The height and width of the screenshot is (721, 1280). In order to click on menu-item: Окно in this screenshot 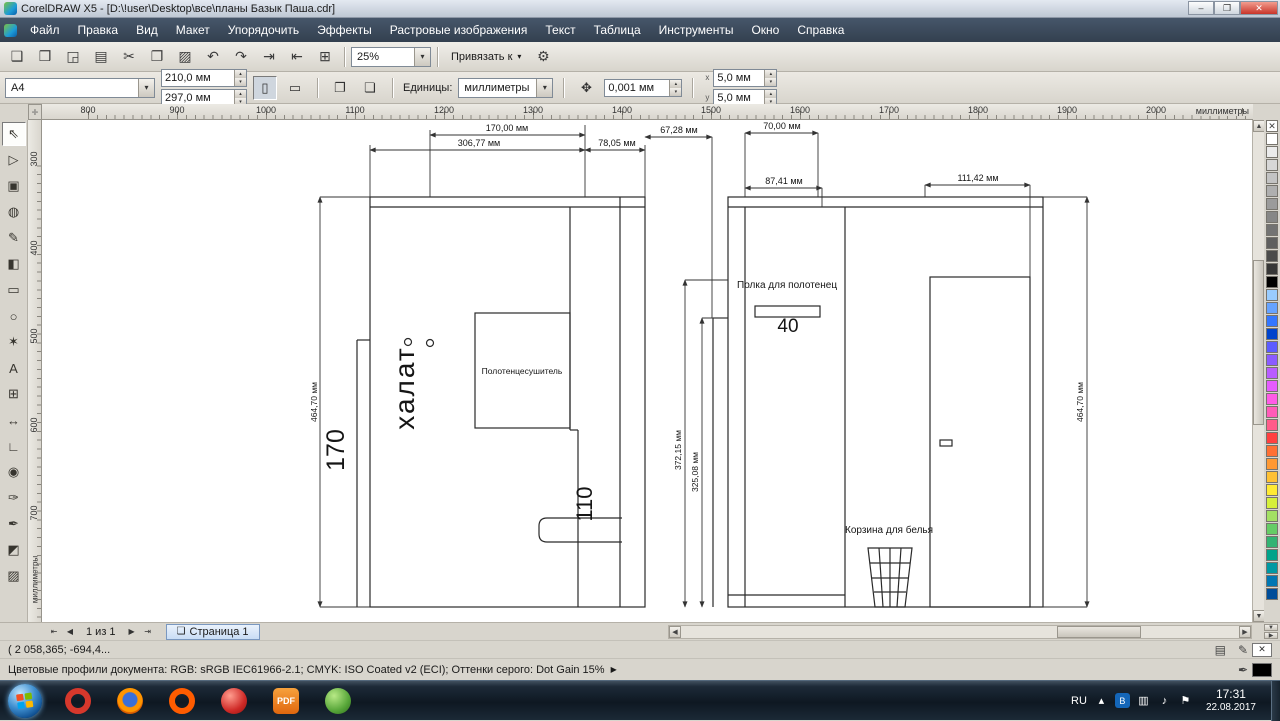, I will do `click(765, 30)`.